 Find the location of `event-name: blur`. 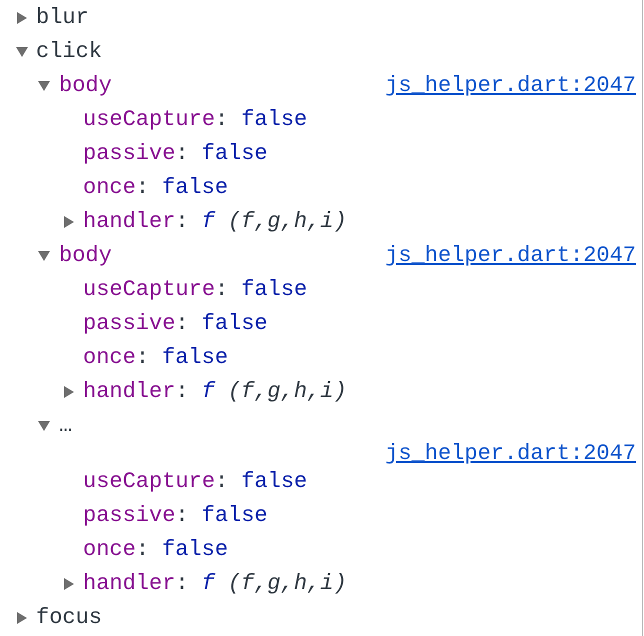

event-name: blur is located at coordinates (62, 18).